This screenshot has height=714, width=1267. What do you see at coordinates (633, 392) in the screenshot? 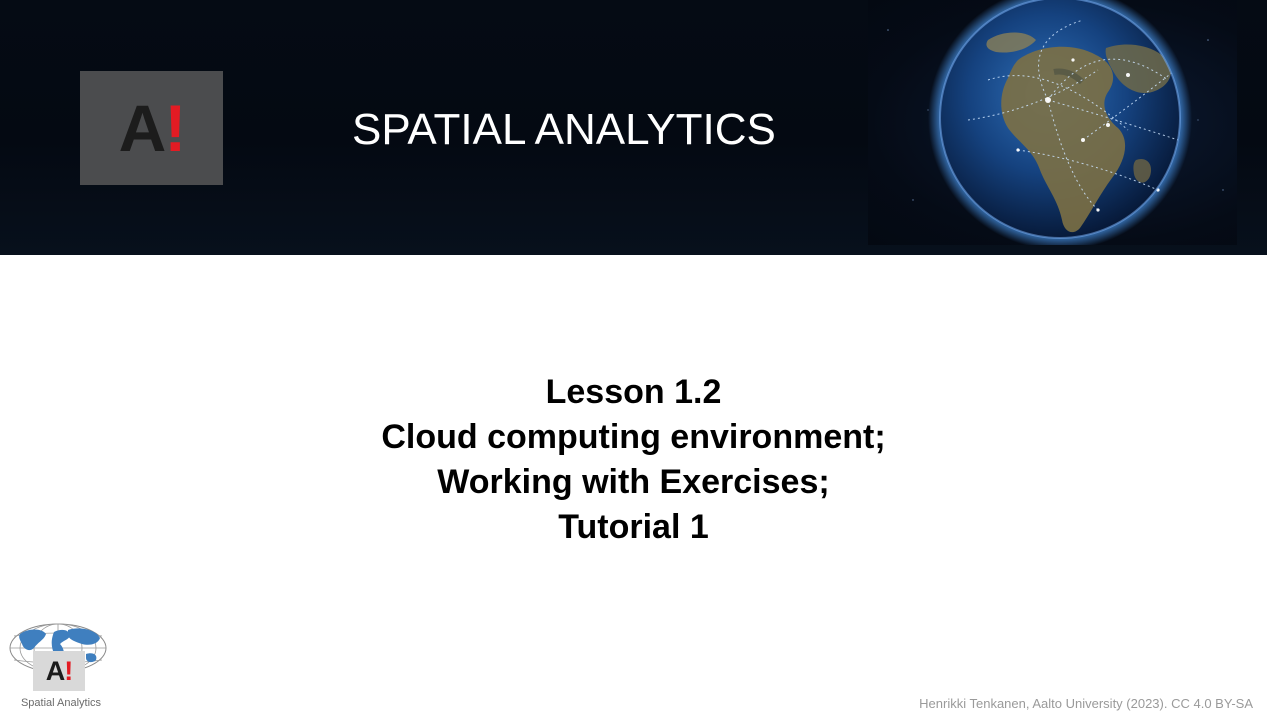
I see `lesson-number: Lesson 1.2` at bounding box center [633, 392].